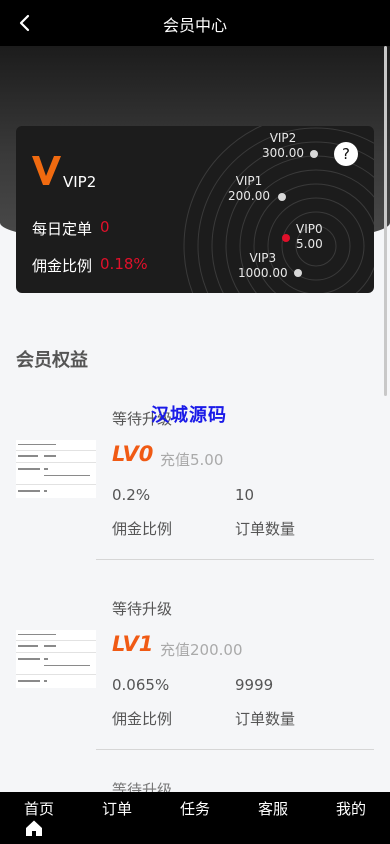 The height and width of the screenshot is (844, 390). Describe the element at coordinates (133, 644) in the screenshot. I see `benefit-level: LV1` at that location.